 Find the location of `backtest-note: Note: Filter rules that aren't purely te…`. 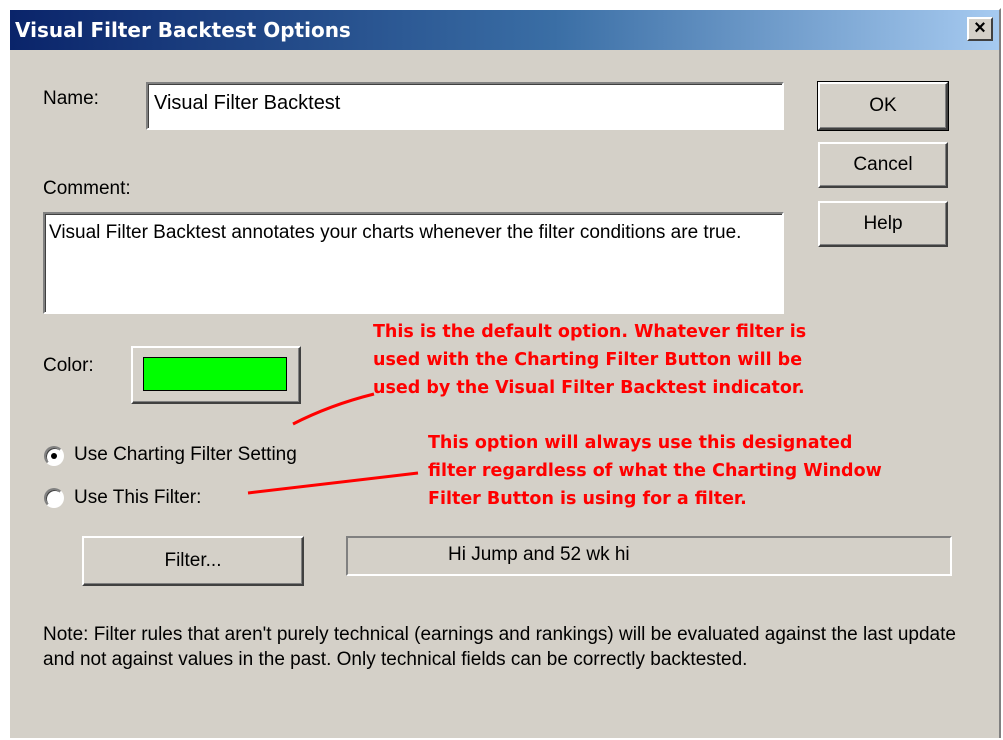

backtest-note: Note: Filter rules that aren't purely te… is located at coordinates (499, 647).